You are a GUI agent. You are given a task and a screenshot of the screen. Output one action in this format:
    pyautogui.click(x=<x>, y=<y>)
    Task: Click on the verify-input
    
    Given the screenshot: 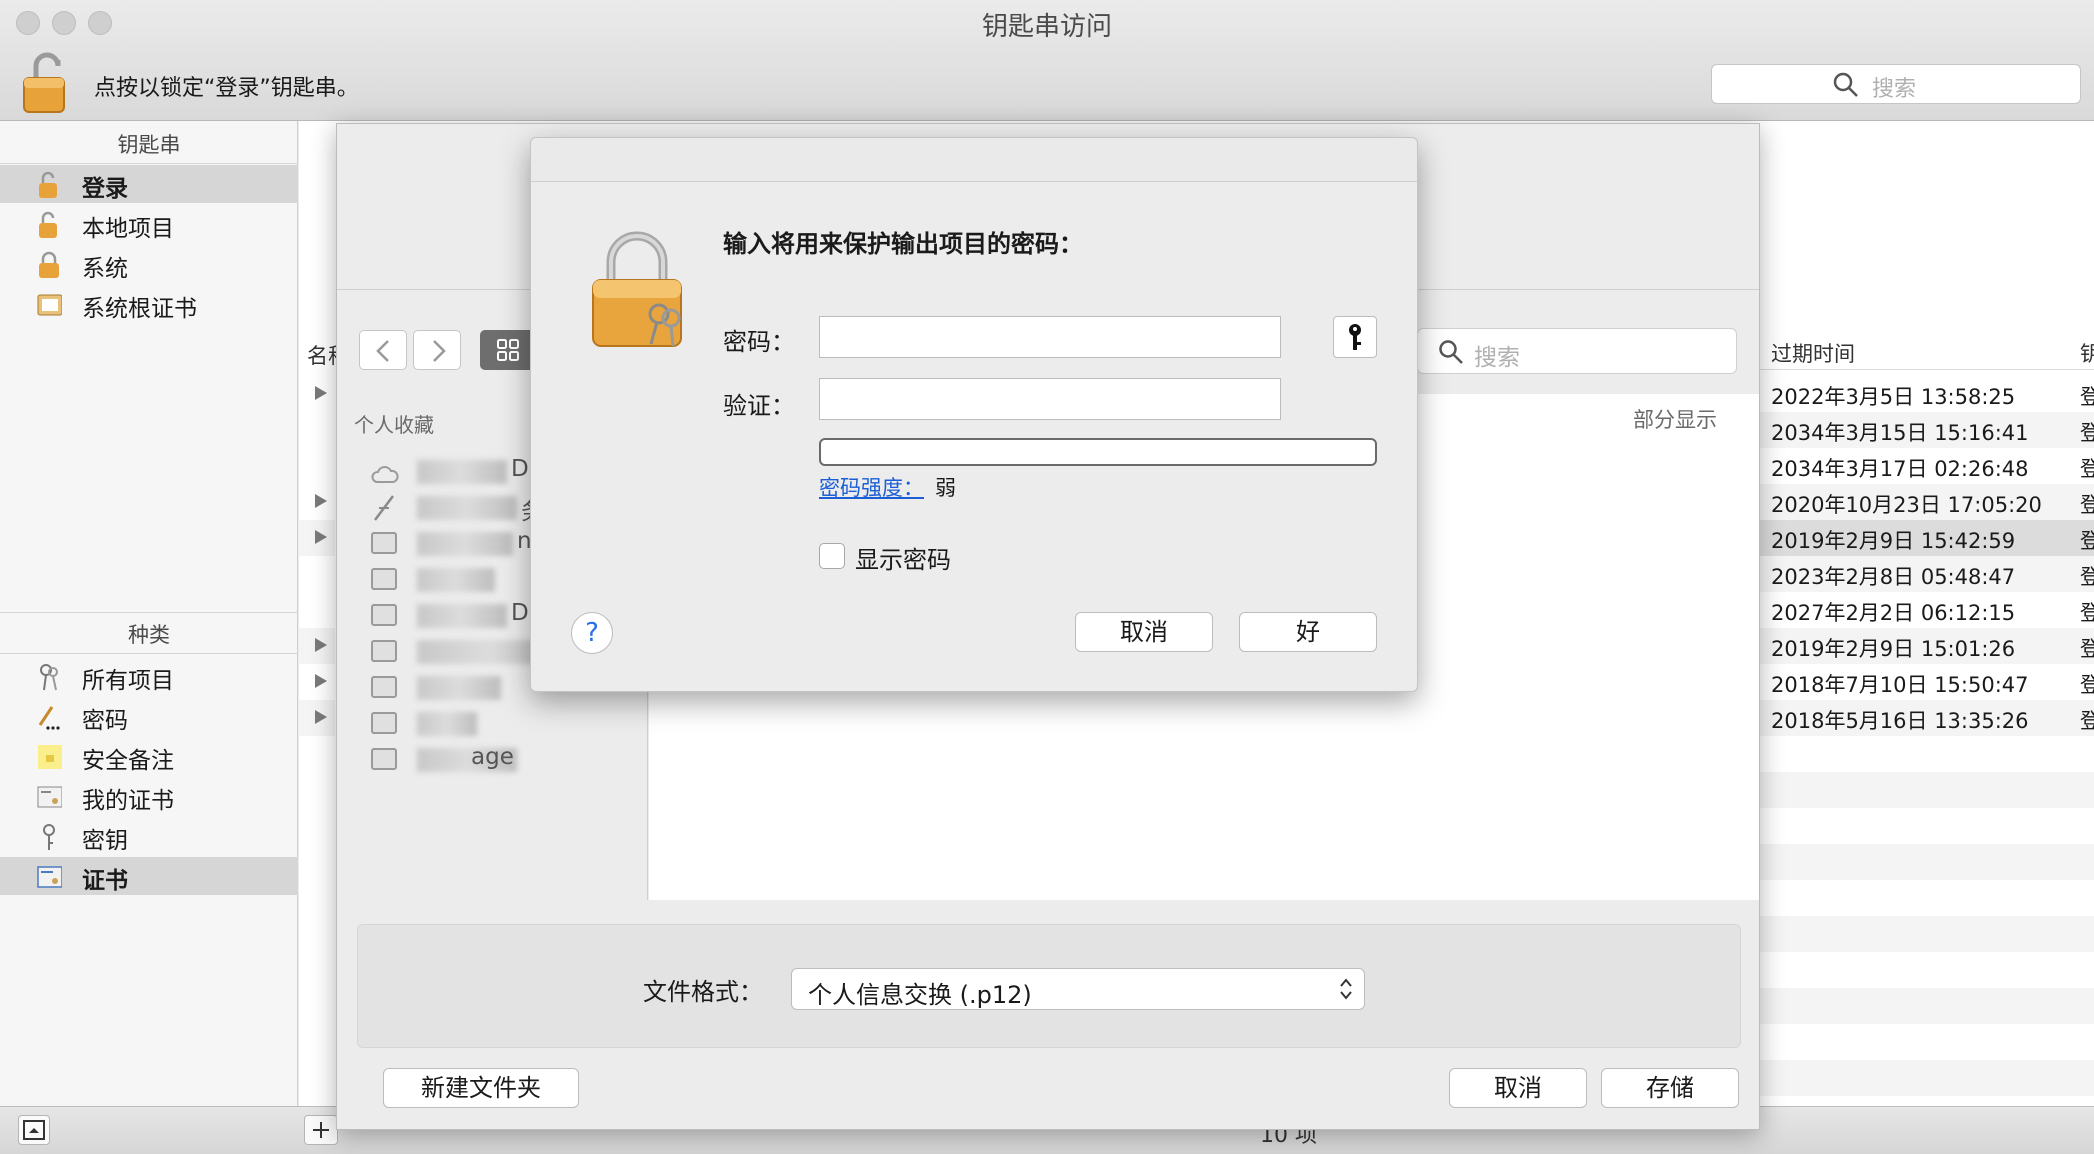 What is the action you would take?
    pyautogui.click(x=1050, y=399)
    